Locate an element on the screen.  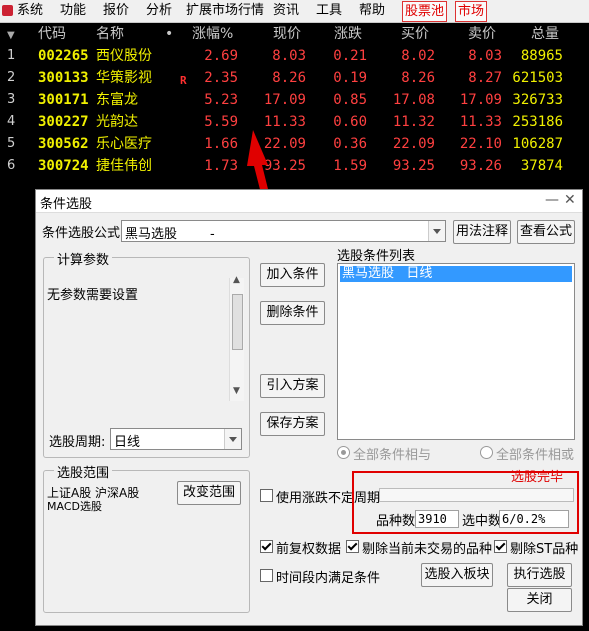
execute-screening-button: 执行选股 is located at coordinates (539, 575).